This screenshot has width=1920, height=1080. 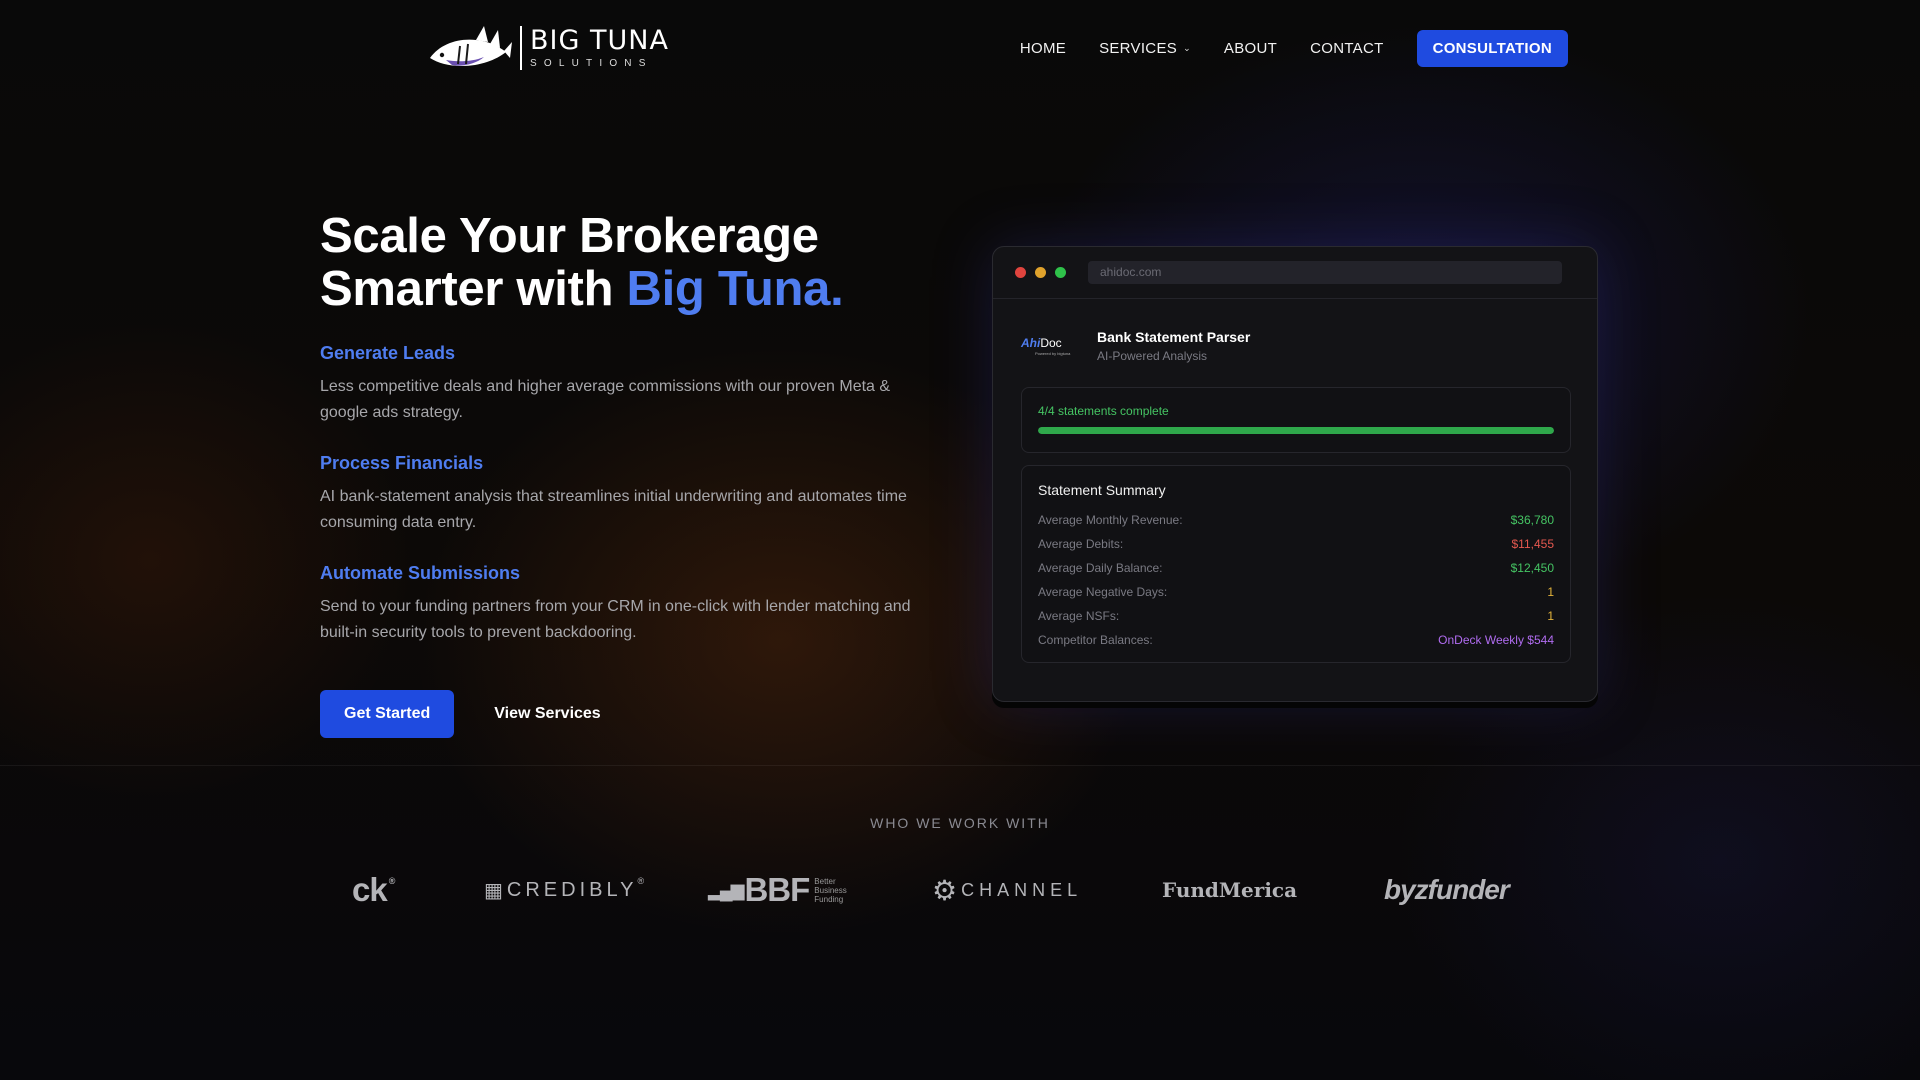 What do you see at coordinates (960, 823) in the screenshot?
I see `partners-heading: WHO WE WORK WITH` at bounding box center [960, 823].